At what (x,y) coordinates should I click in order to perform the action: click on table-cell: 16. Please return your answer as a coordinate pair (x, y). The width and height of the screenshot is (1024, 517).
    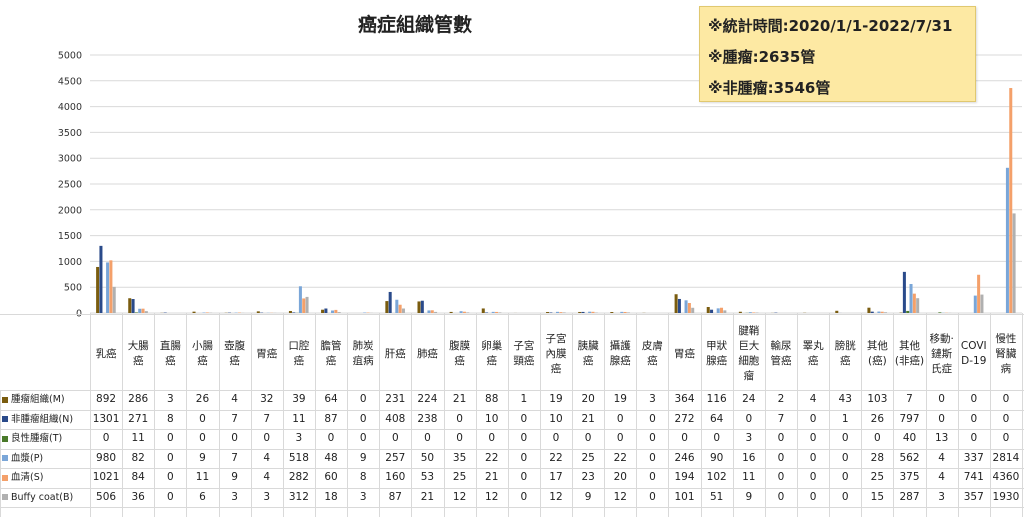
    Looking at the image, I should click on (749, 457).